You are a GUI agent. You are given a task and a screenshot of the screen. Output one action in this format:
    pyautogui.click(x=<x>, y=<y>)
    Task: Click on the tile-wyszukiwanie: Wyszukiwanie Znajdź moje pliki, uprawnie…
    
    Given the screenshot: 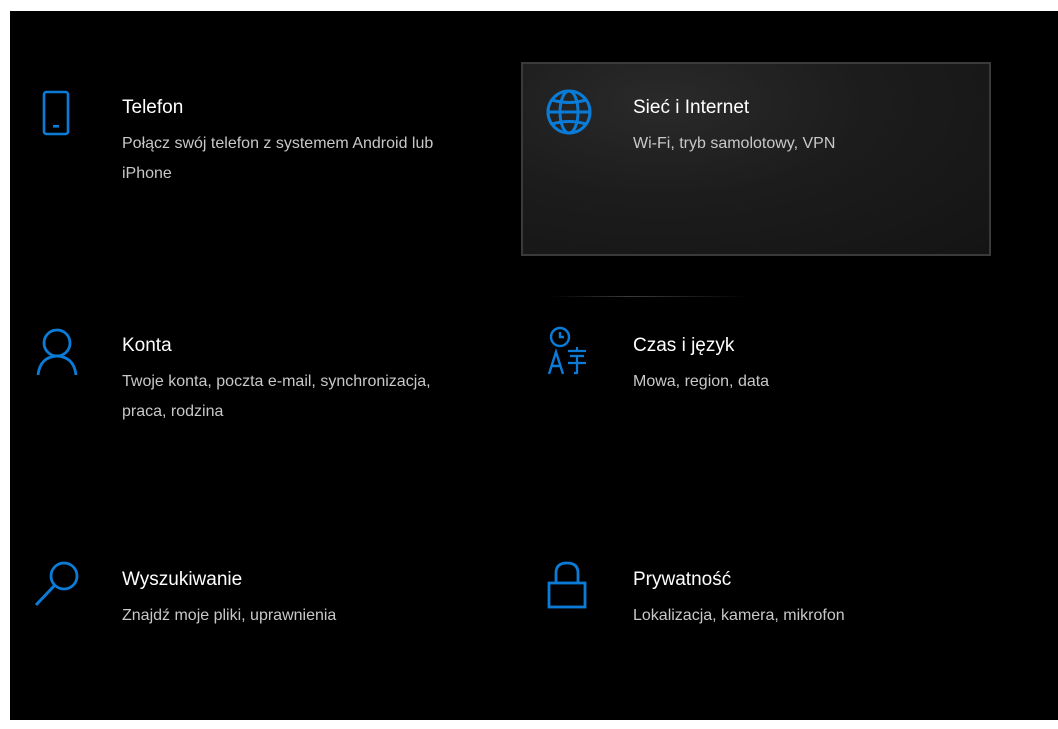 What is the action you would take?
    pyautogui.click(x=245, y=632)
    